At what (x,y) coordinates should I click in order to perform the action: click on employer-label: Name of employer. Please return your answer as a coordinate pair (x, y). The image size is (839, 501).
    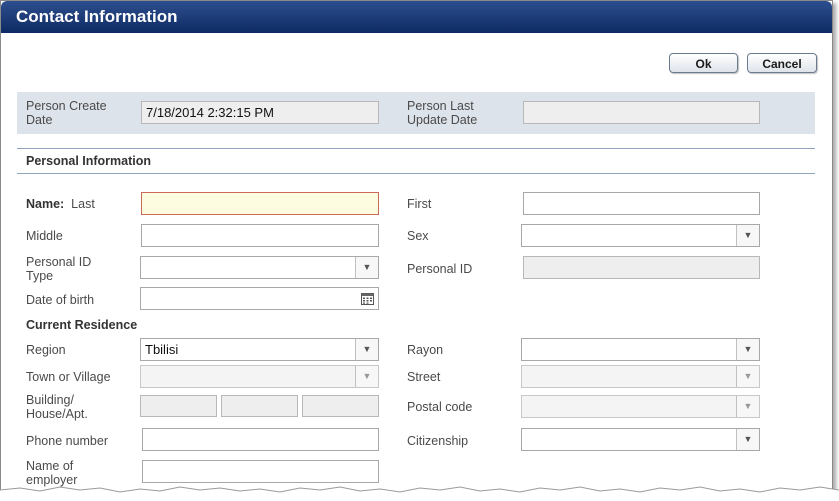
    Looking at the image, I should click on (52, 473).